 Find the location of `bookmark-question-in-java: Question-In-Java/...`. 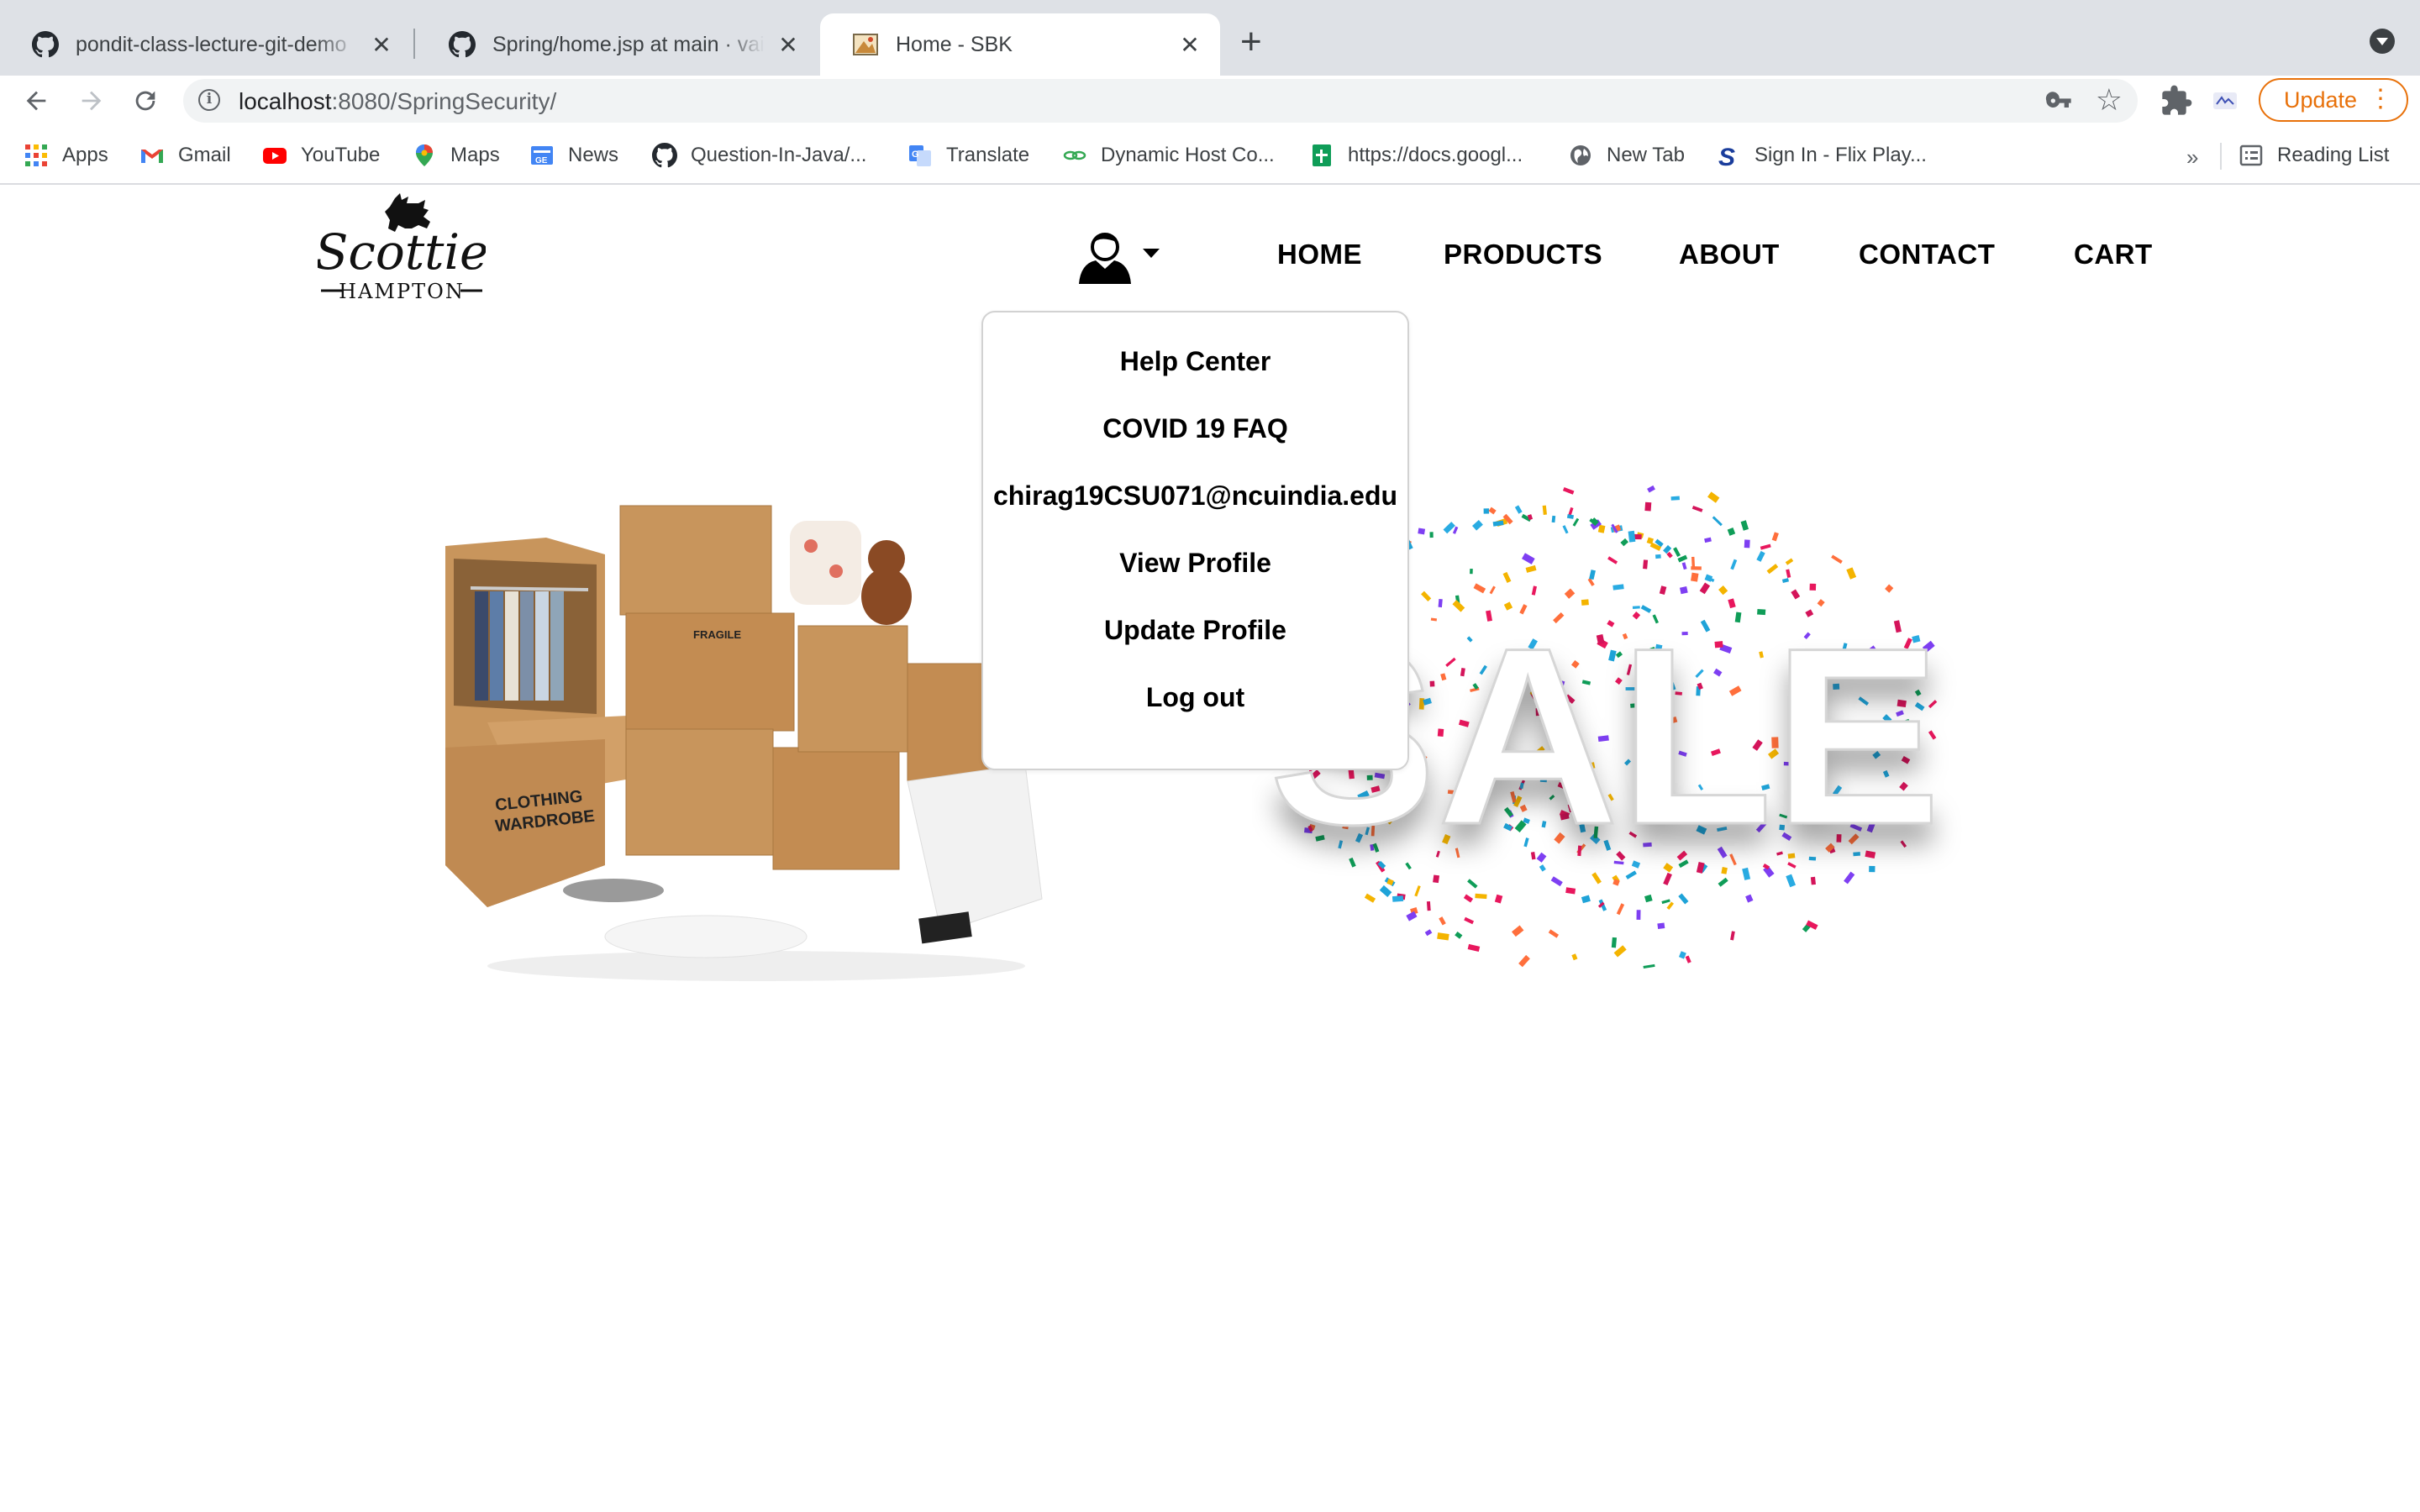

bookmark-question-in-java: Question-In-Java/... is located at coordinates (759, 155).